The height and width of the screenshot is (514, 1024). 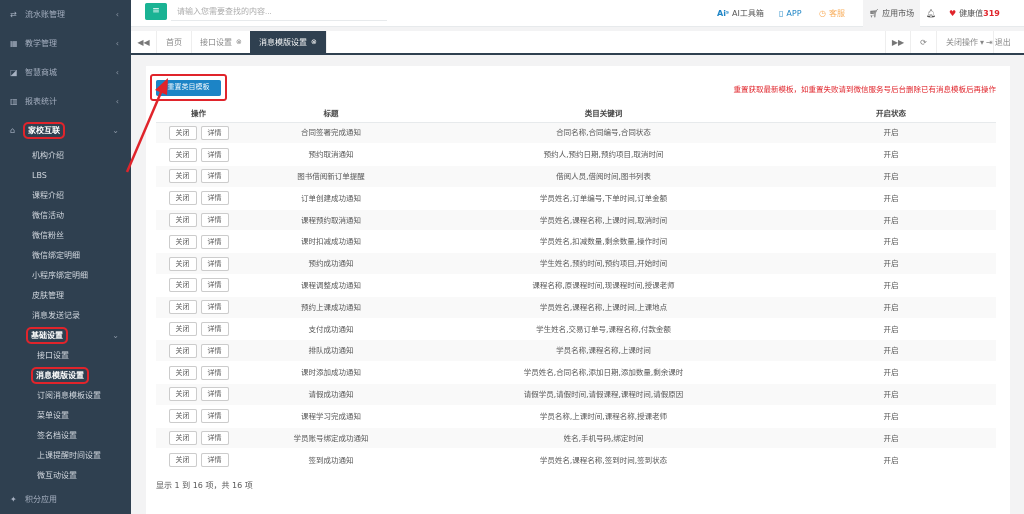 What do you see at coordinates (188, 88) in the screenshot?
I see `reset-template-button: 重置类目模板` at bounding box center [188, 88].